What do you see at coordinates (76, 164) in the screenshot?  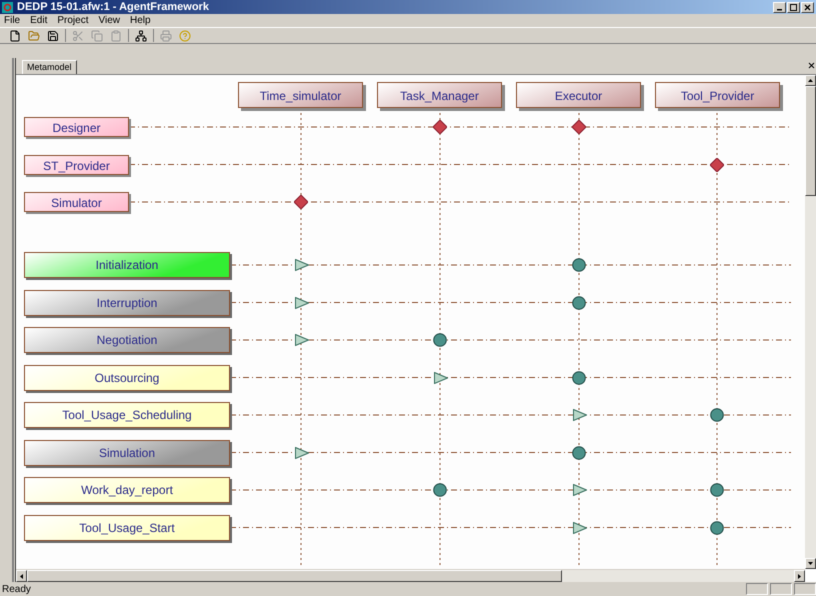 I see `role-box: ST_Provider` at bounding box center [76, 164].